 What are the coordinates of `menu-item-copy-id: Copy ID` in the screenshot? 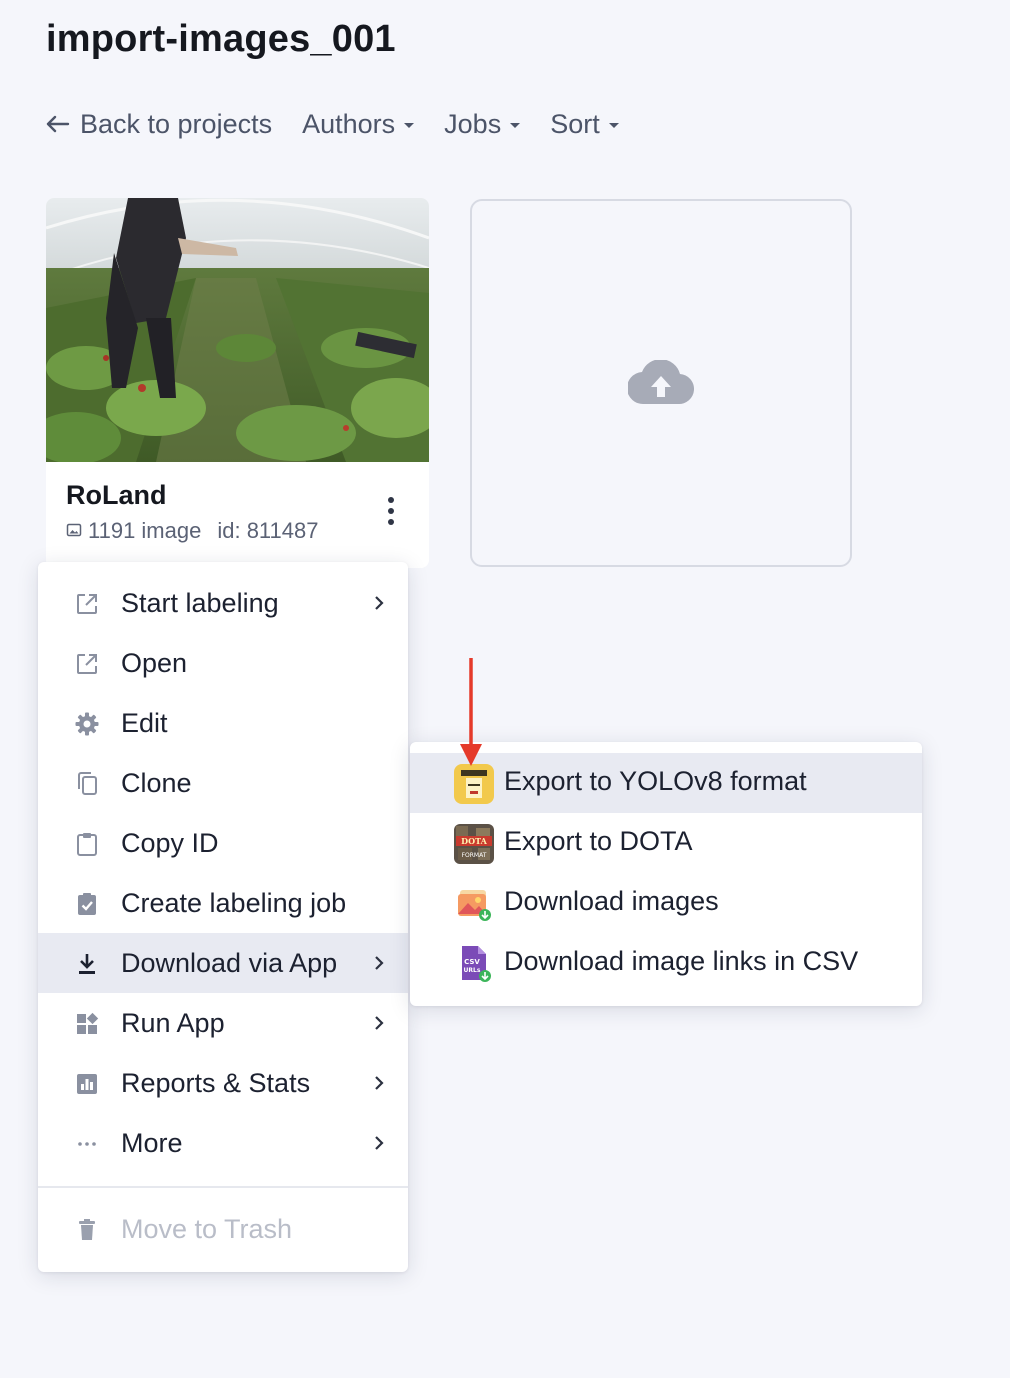 It's located at (223, 843).